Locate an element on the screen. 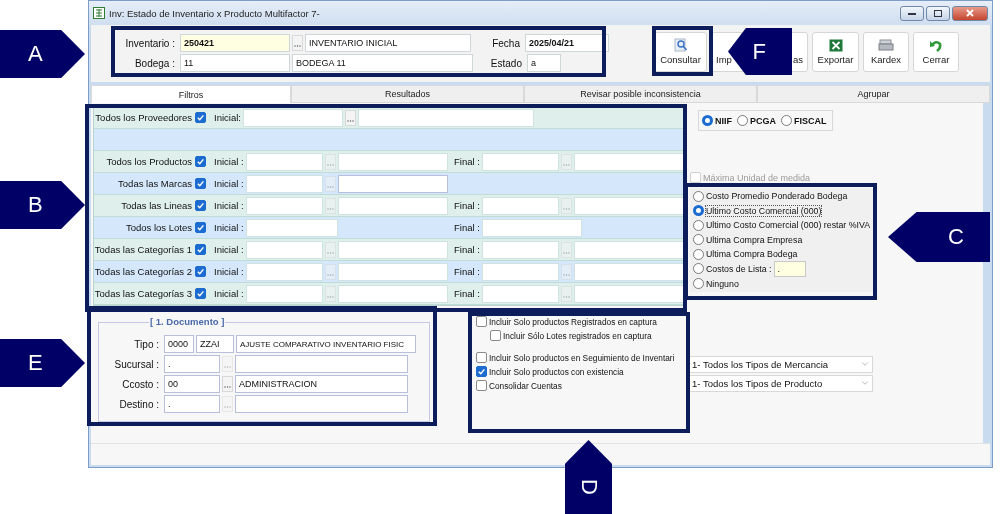  toolbar-button: Cerrar is located at coordinates (936, 52).